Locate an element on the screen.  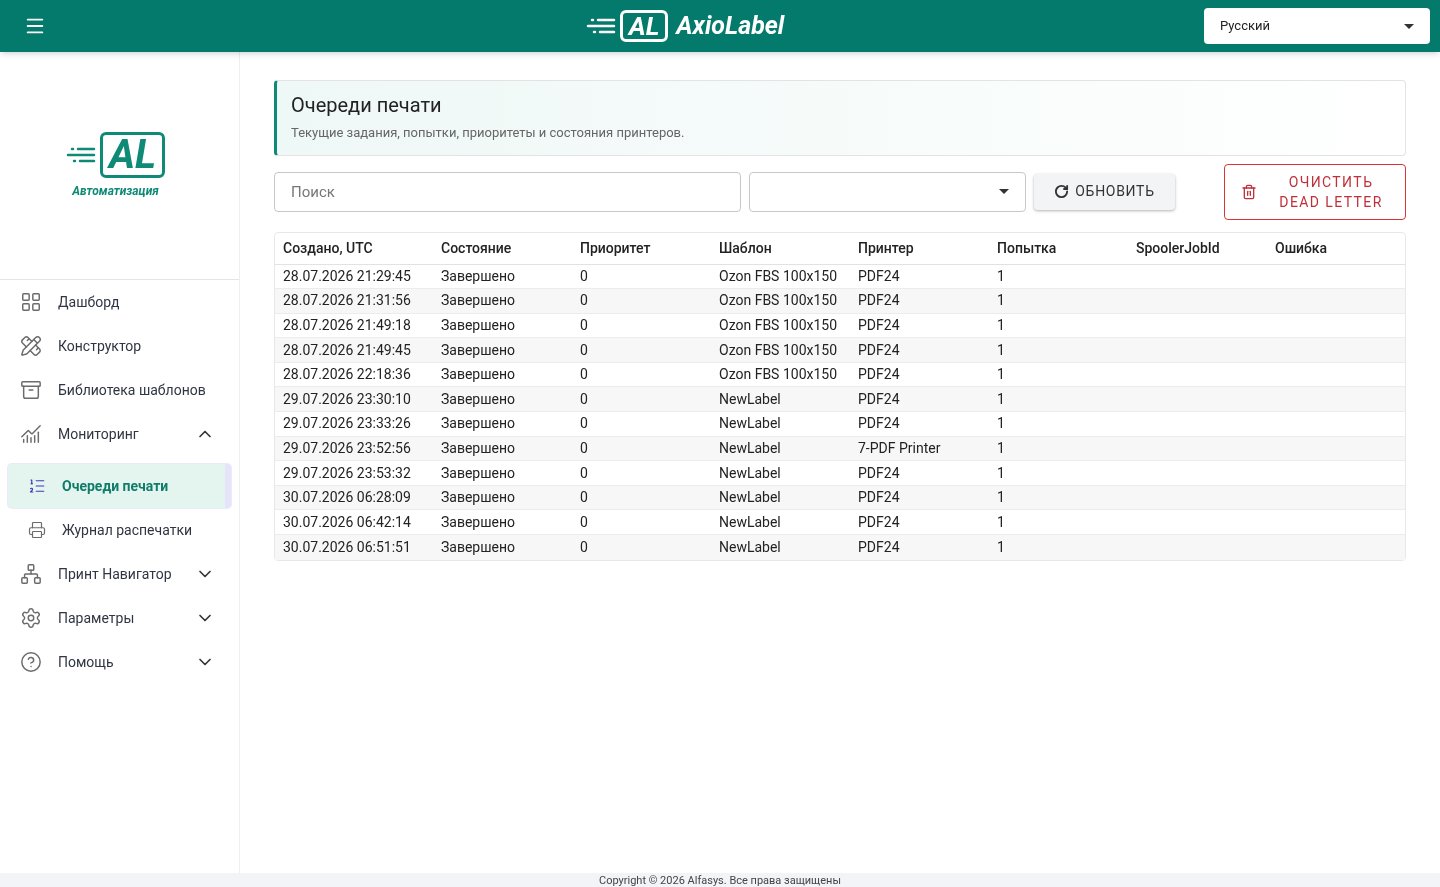
brand-logo: AL is located at coordinates (627, 26).